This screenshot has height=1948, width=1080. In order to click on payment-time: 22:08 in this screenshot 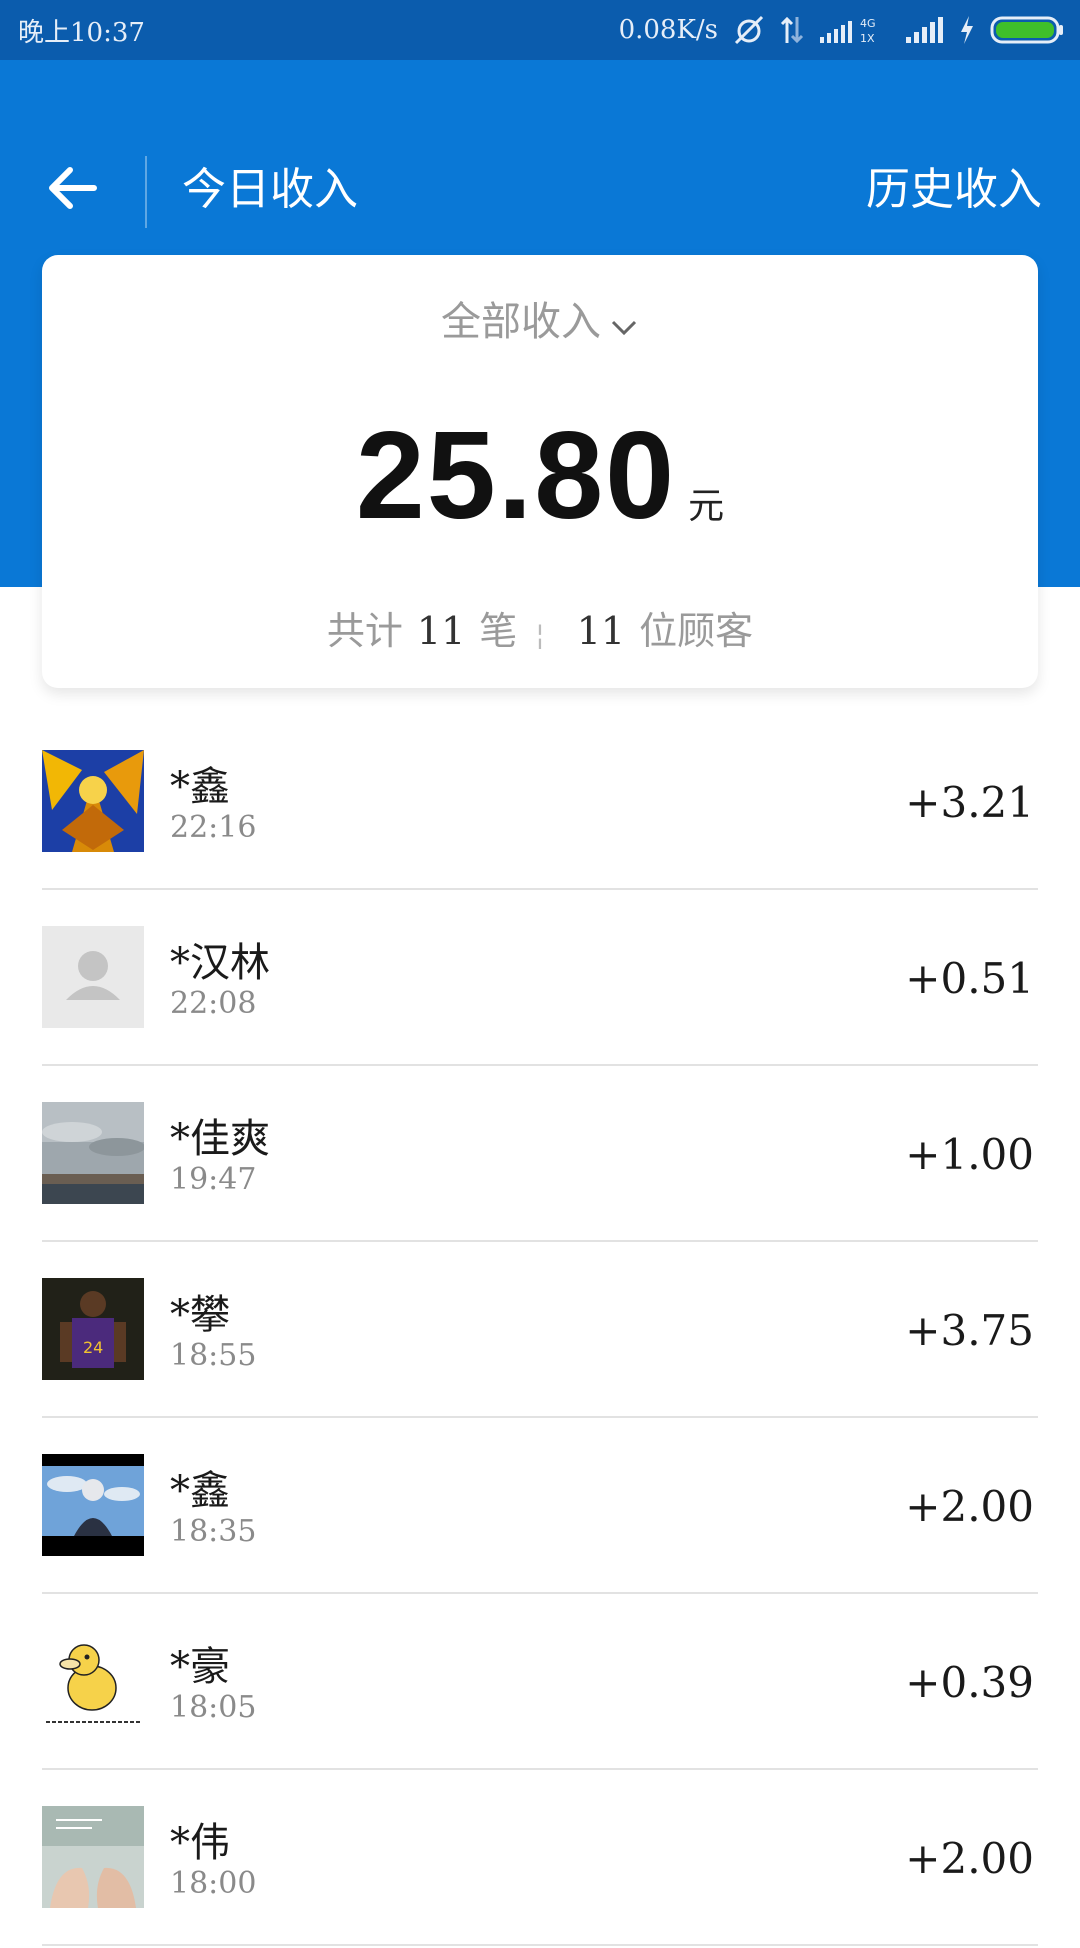, I will do `click(213, 1003)`.